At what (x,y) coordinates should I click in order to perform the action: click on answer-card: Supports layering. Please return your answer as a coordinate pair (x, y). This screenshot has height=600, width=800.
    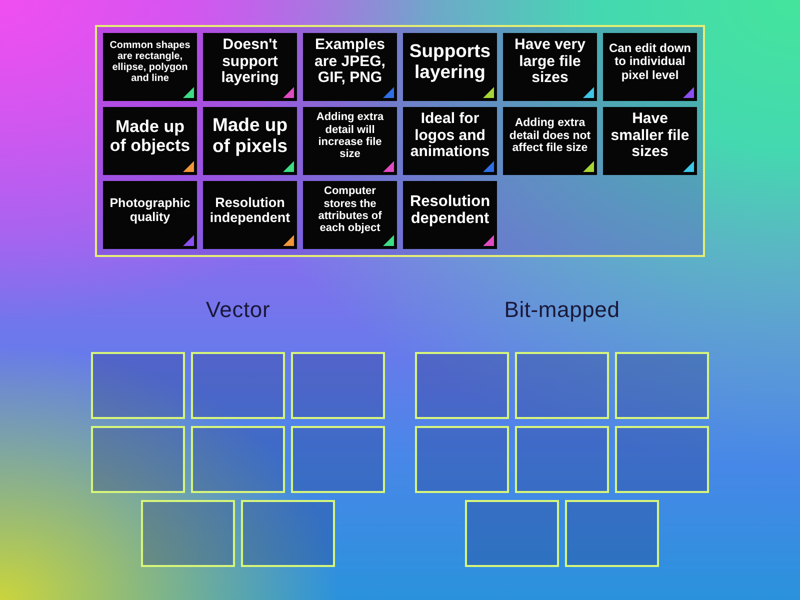
    Looking at the image, I should click on (450, 67).